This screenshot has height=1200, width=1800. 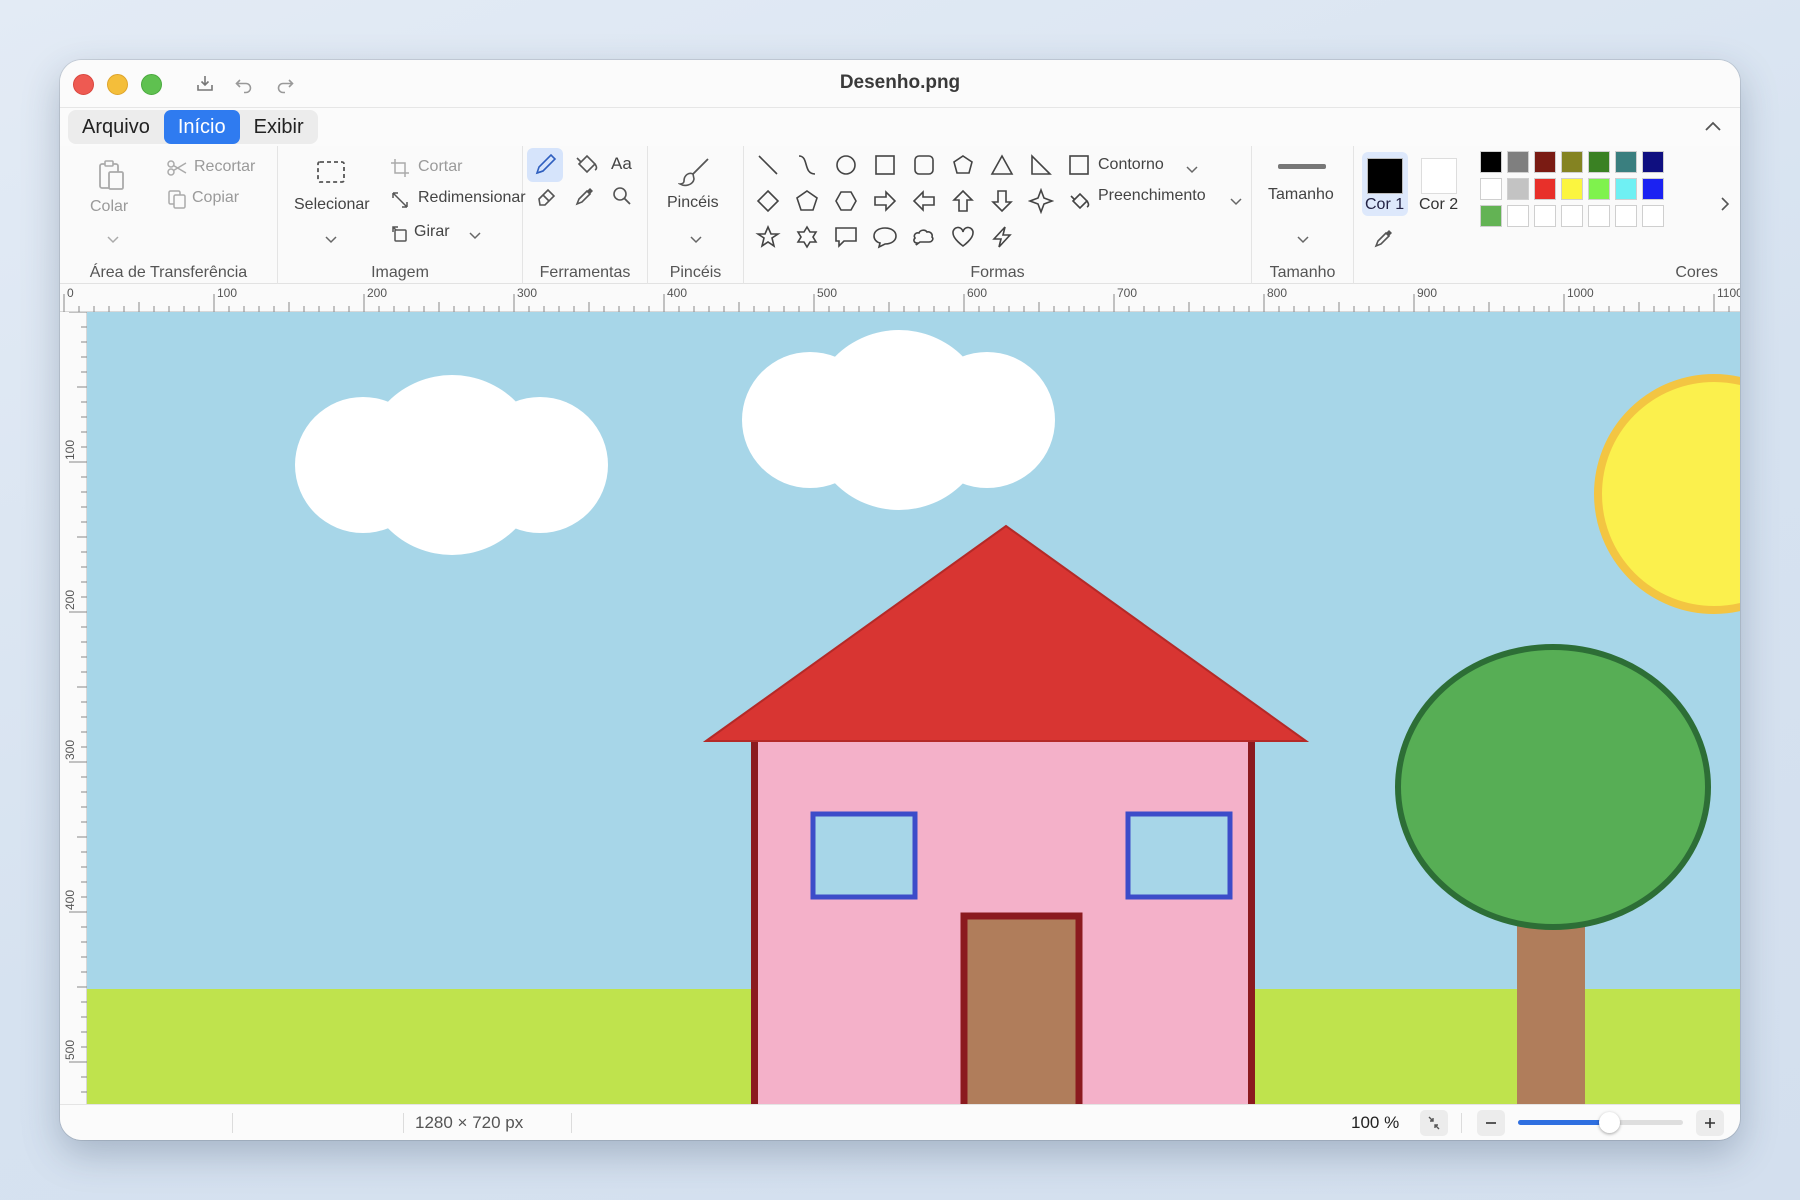 What do you see at coordinates (846, 165) in the screenshot?
I see `oval-shape-icon` at bounding box center [846, 165].